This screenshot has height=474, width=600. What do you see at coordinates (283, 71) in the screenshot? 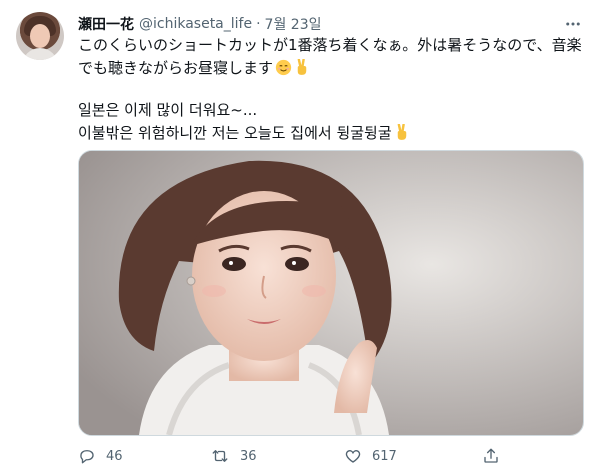
I see `relieved-face-emoji-icon` at bounding box center [283, 71].